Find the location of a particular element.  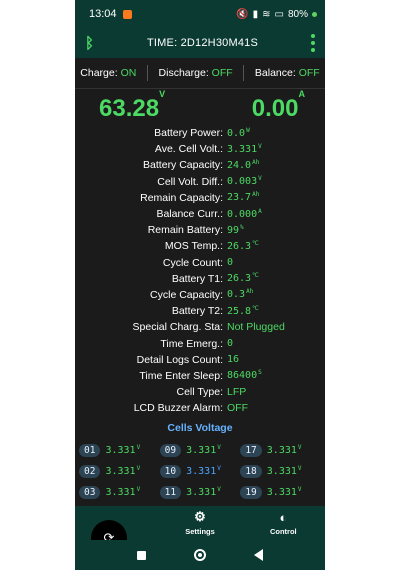

control-label: Control is located at coordinates (283, 531).